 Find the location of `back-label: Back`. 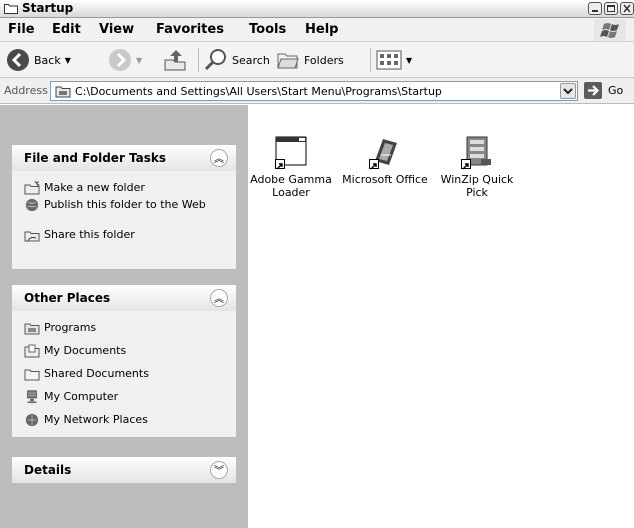

back-label: Back is located at coordinates (47, 60).